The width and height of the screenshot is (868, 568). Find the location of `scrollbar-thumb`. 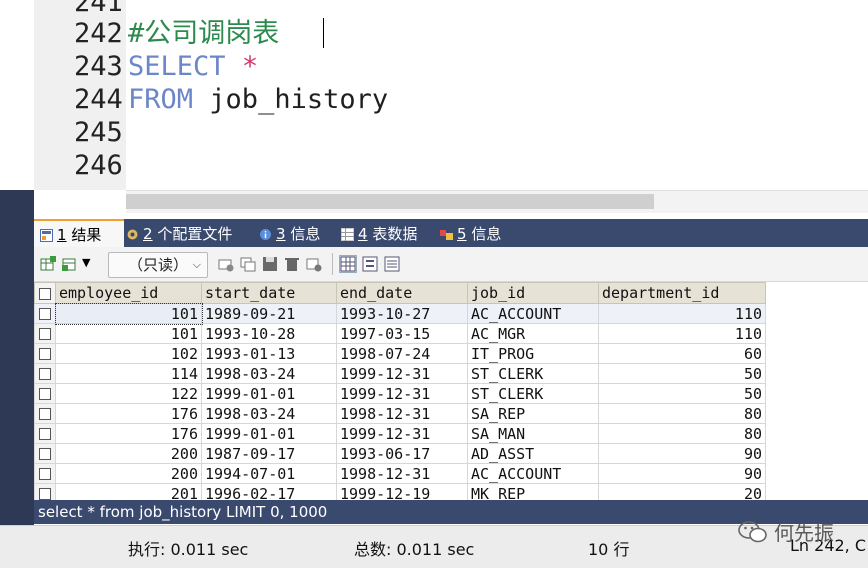

scrollbar-thumb is located at coordinates (390, 201).